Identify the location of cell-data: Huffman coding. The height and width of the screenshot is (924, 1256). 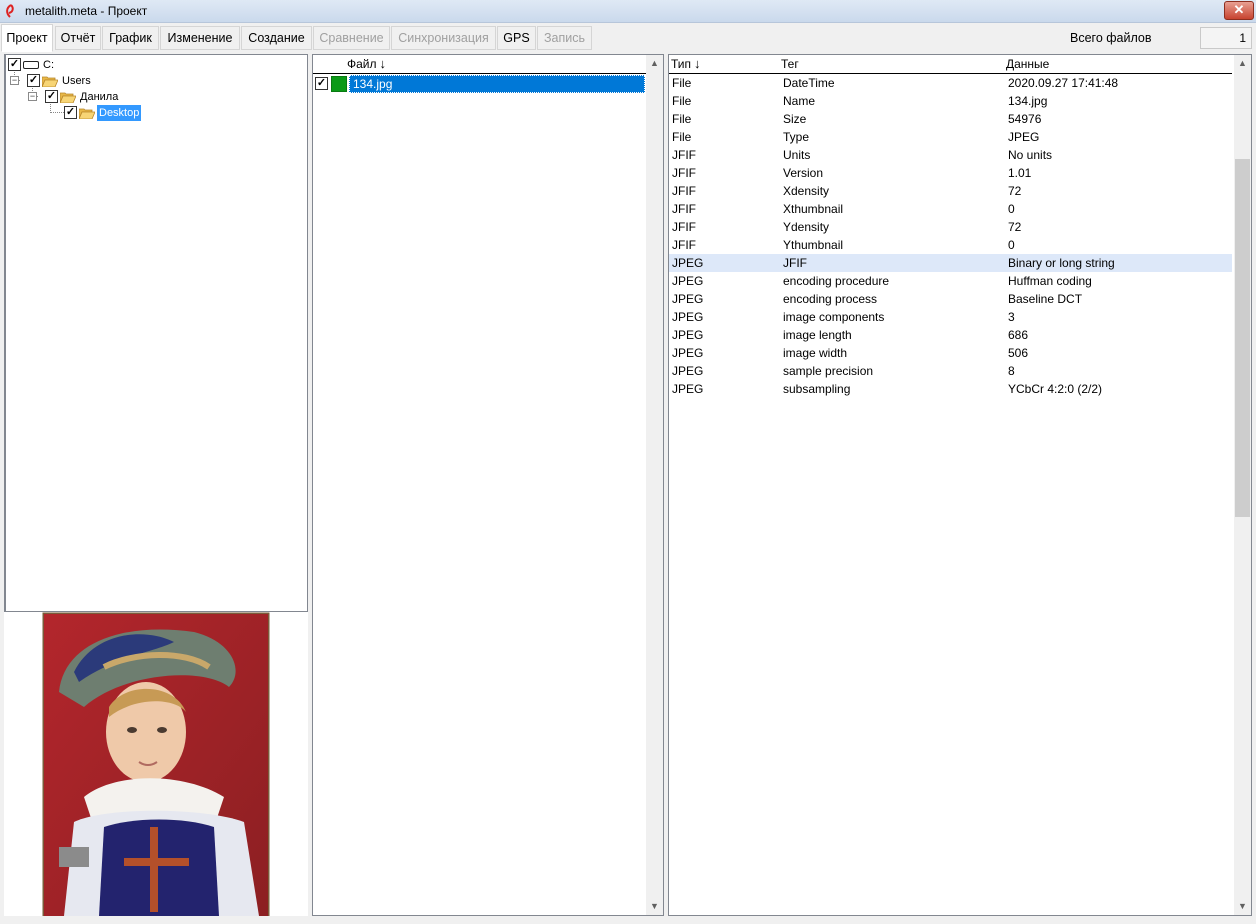
(1050, 281).